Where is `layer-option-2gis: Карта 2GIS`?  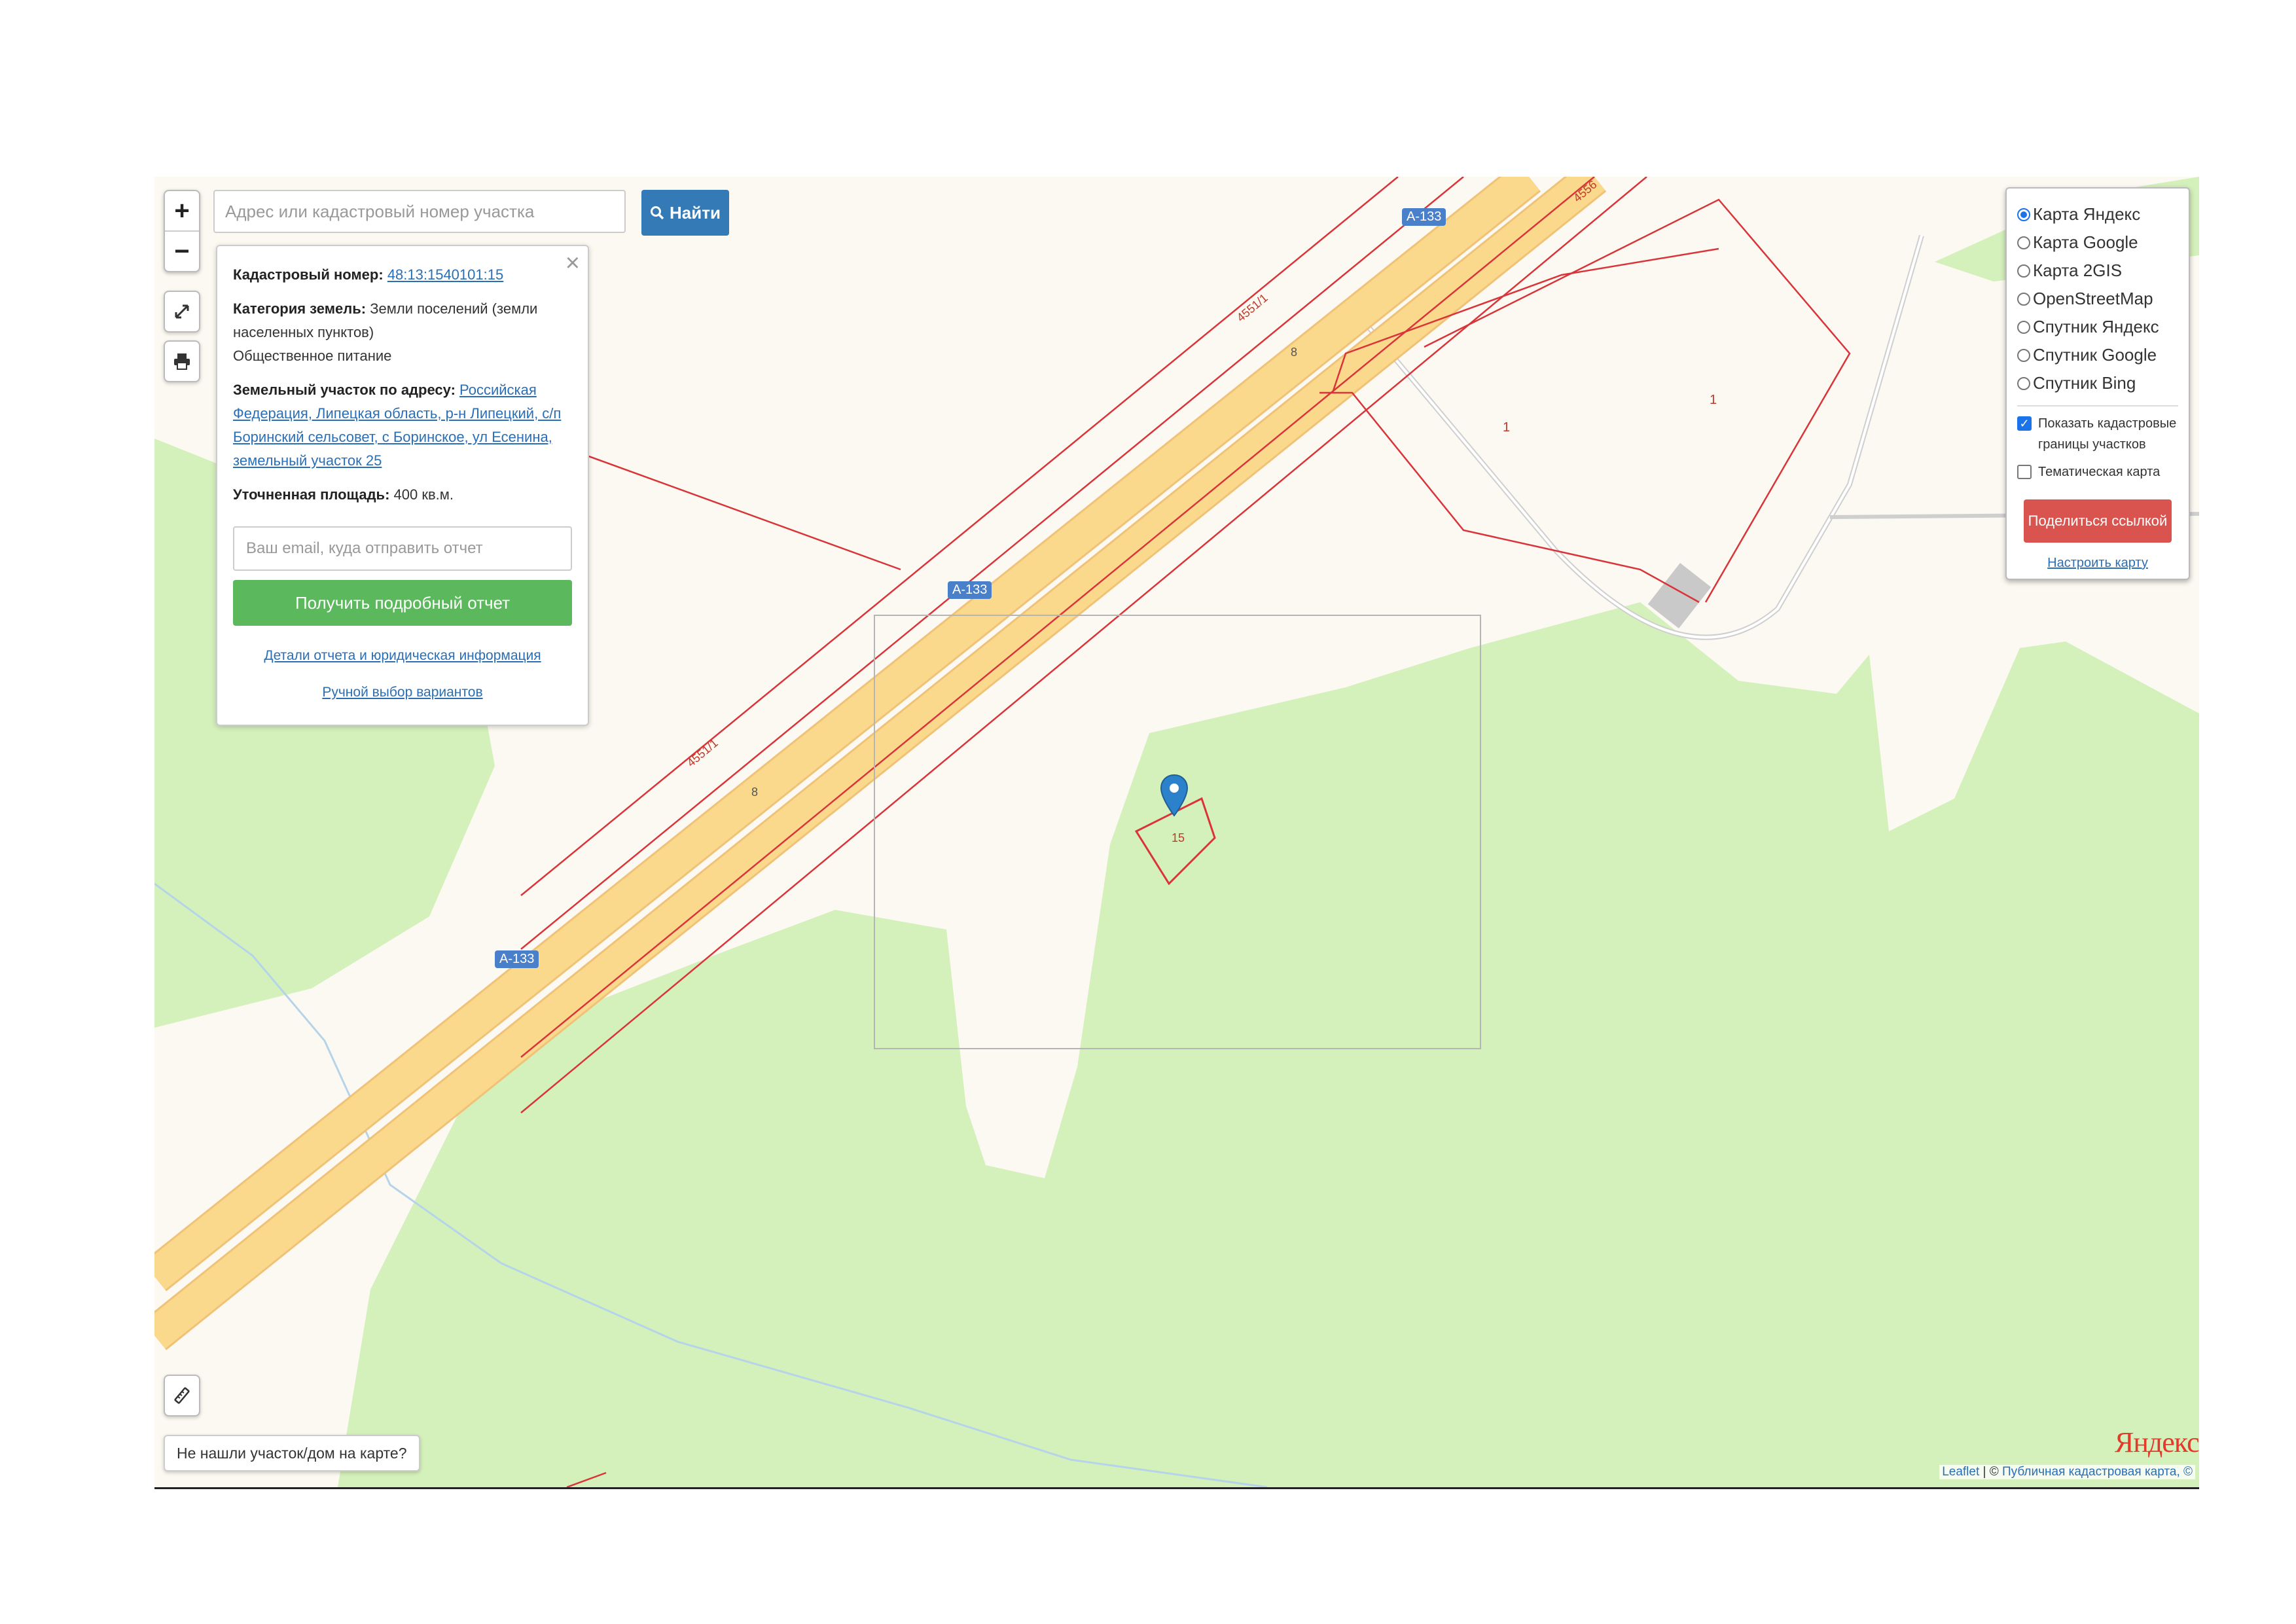
layer-option-2gis: Карта 2GIS is located at coordinates (2097, 271).